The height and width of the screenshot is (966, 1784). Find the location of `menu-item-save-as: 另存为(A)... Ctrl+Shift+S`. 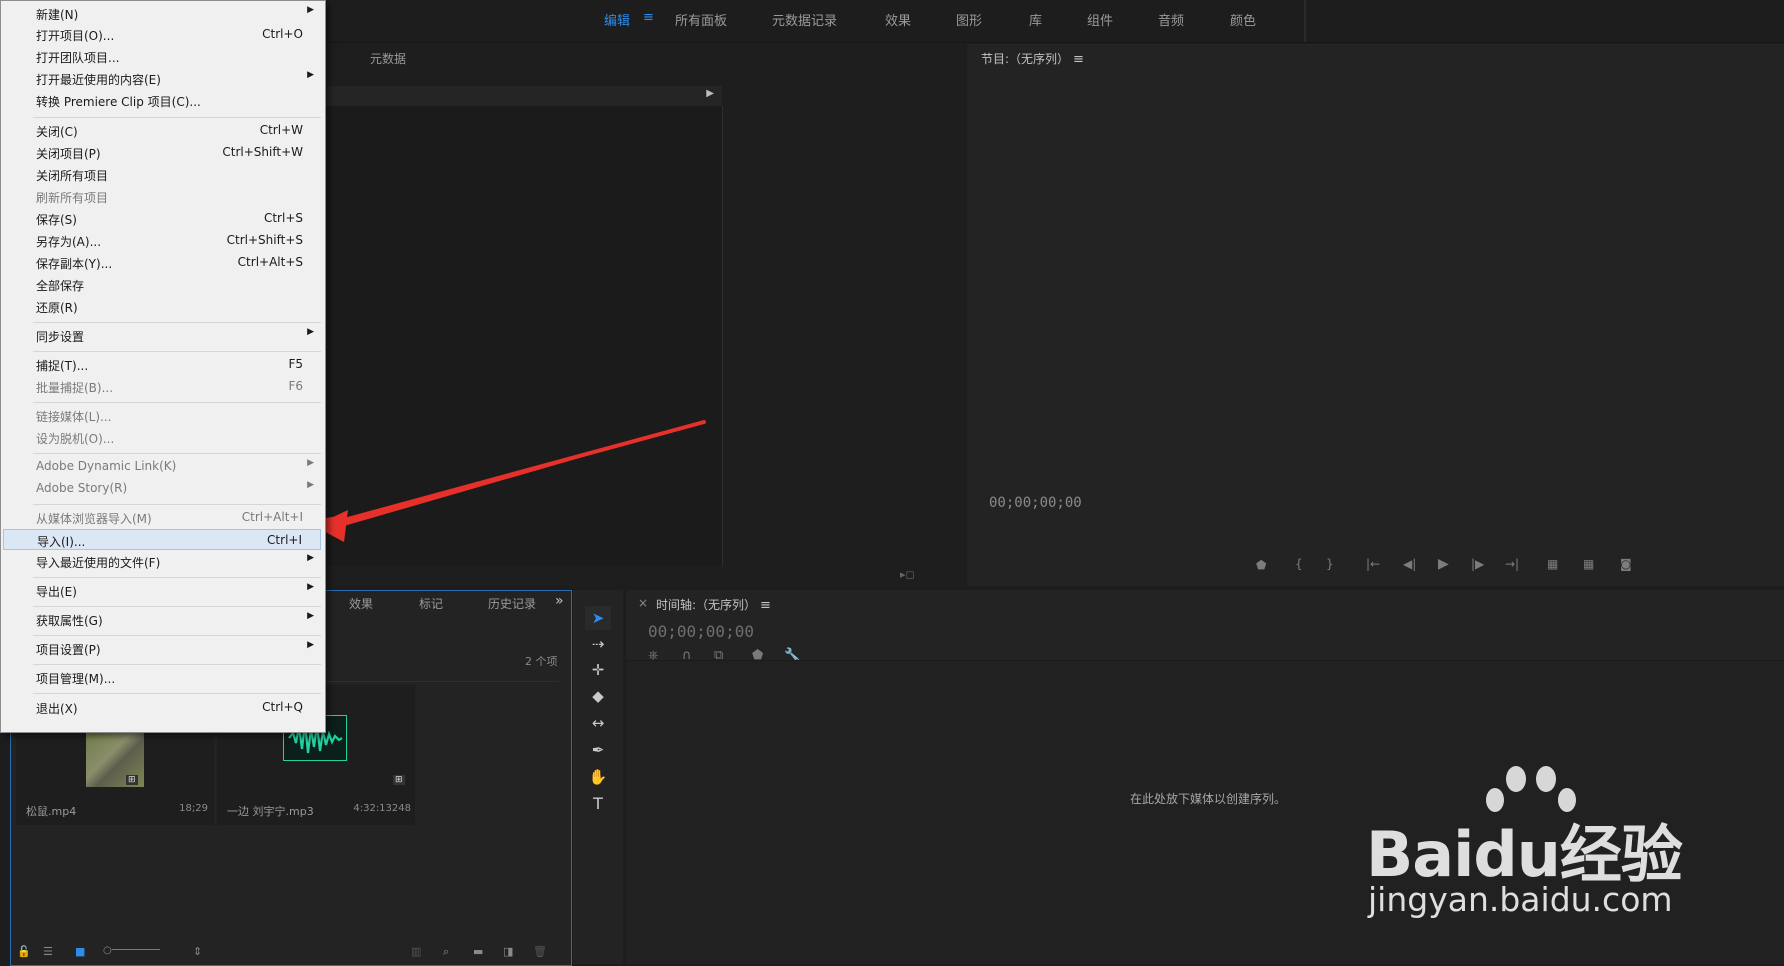

menu-item-save-as: 另存为(A)... Ctrl+Shift+S is located at coordinates (162, 240).